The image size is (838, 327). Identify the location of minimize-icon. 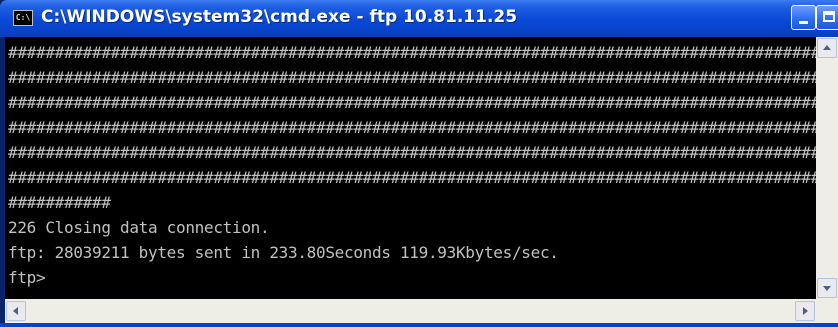
(803, 22).